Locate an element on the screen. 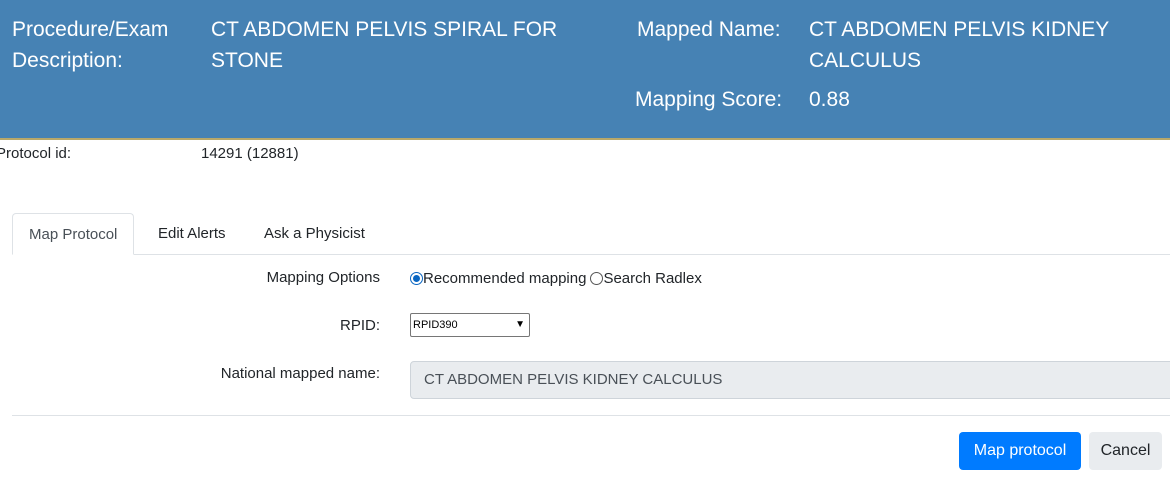  procedure-value: CT ABDOMEN PELVIS SPIRAL FOR STONE is located at coordinates (384, 45).